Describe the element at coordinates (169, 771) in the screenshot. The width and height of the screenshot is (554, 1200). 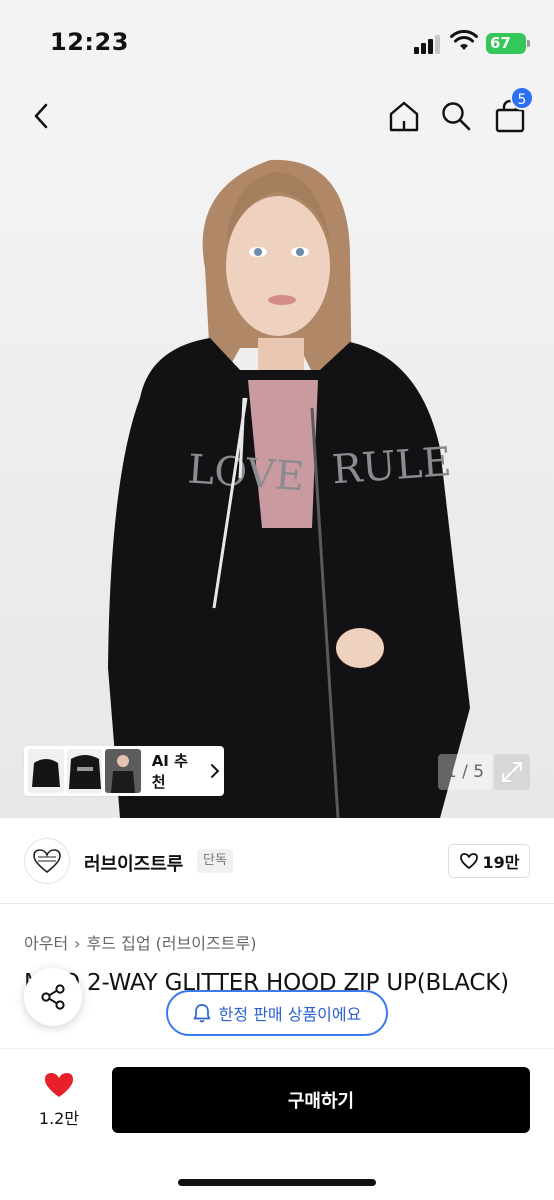
I see `ai-recommend-label: AI 추천` at that location.